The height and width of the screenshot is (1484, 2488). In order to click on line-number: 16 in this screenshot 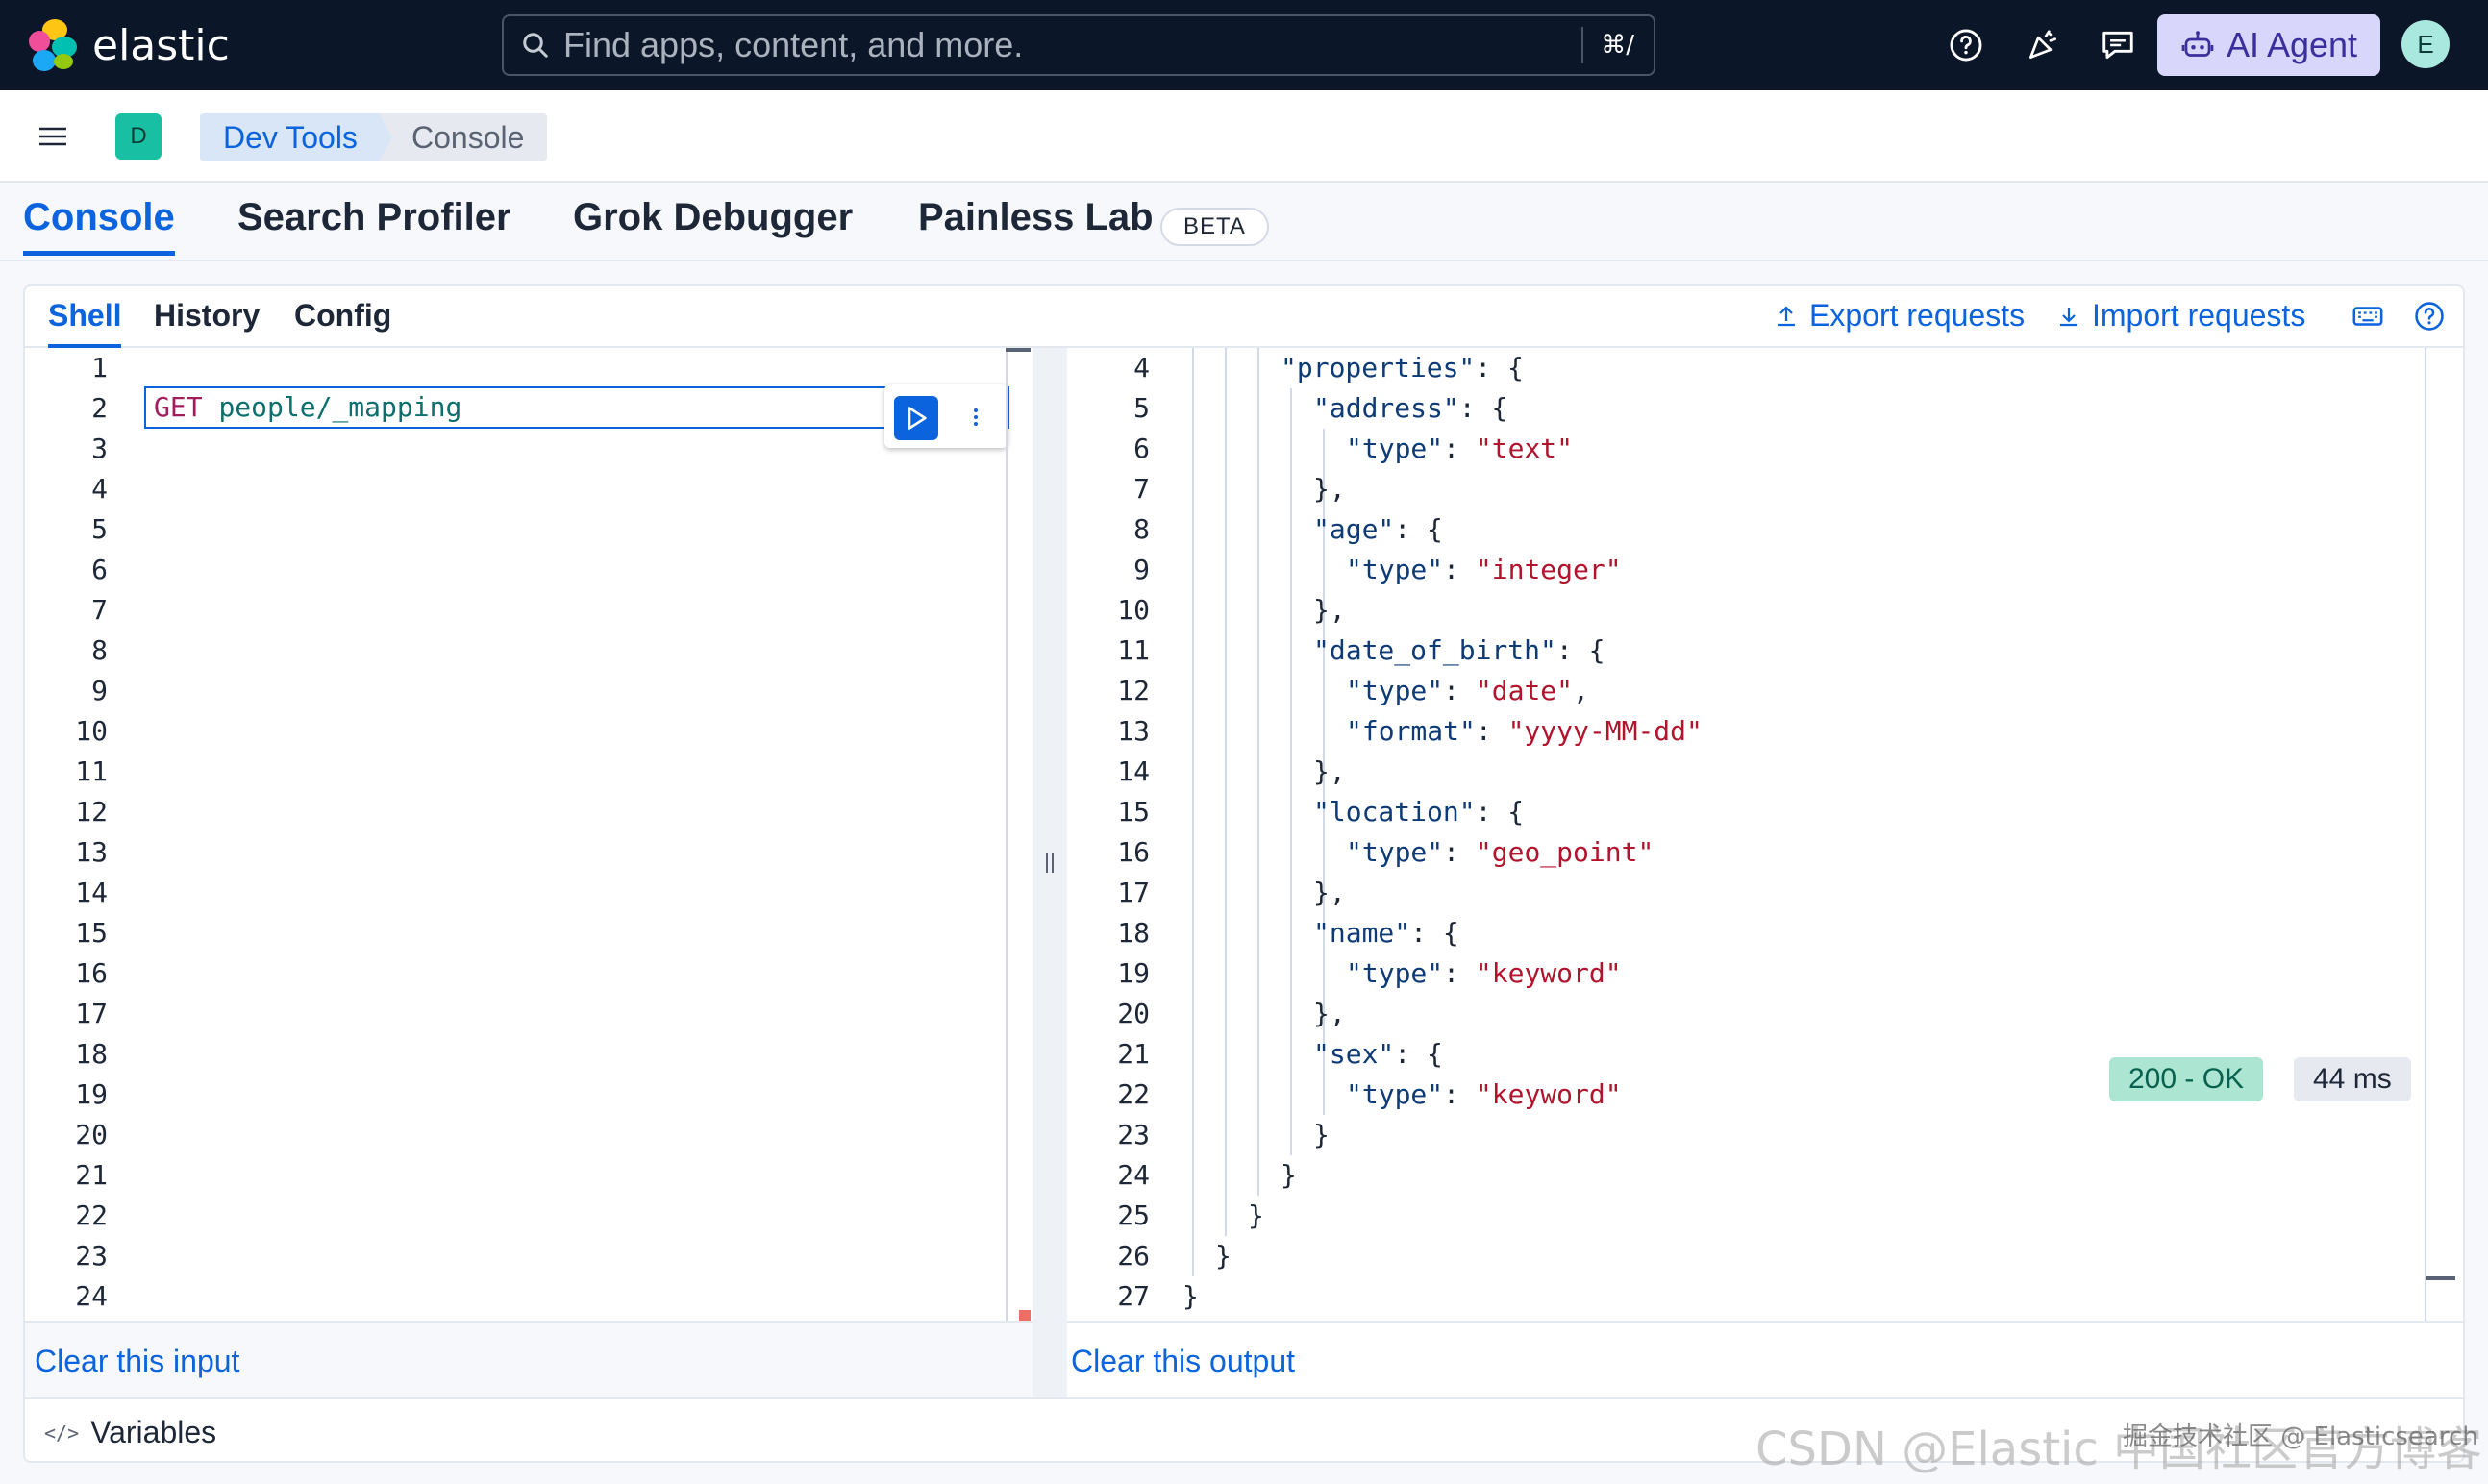, I will do `click(91, 973)`.